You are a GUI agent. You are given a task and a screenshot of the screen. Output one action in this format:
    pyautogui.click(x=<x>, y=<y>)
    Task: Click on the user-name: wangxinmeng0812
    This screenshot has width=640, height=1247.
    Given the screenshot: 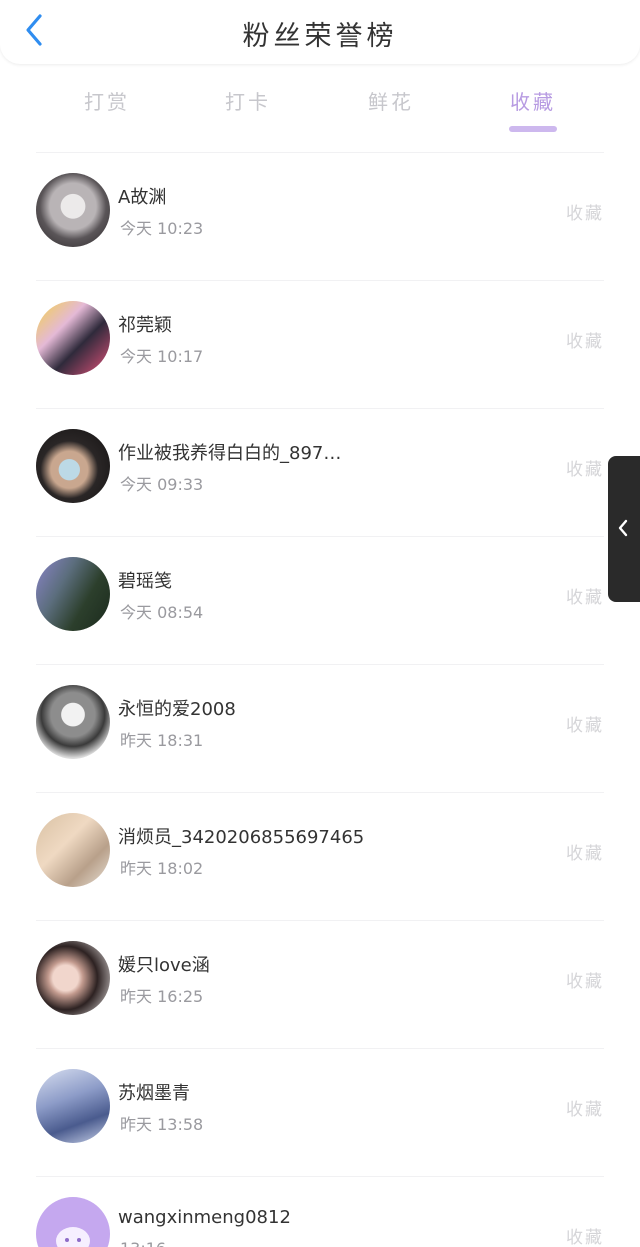 What is the action you would take?
    pyautogui.click(x=204, y=1217)
    